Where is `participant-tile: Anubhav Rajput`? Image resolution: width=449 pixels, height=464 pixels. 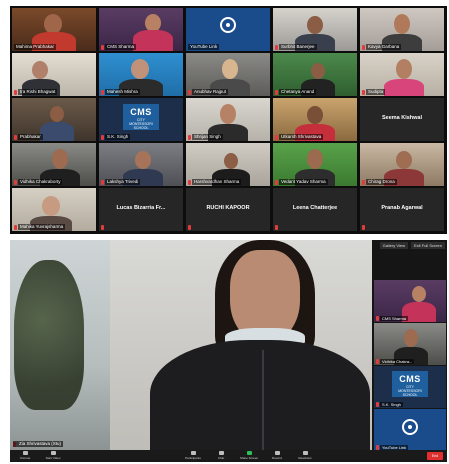
participant-tile: Anubhav Rajput is located at coordinates (228, 74).